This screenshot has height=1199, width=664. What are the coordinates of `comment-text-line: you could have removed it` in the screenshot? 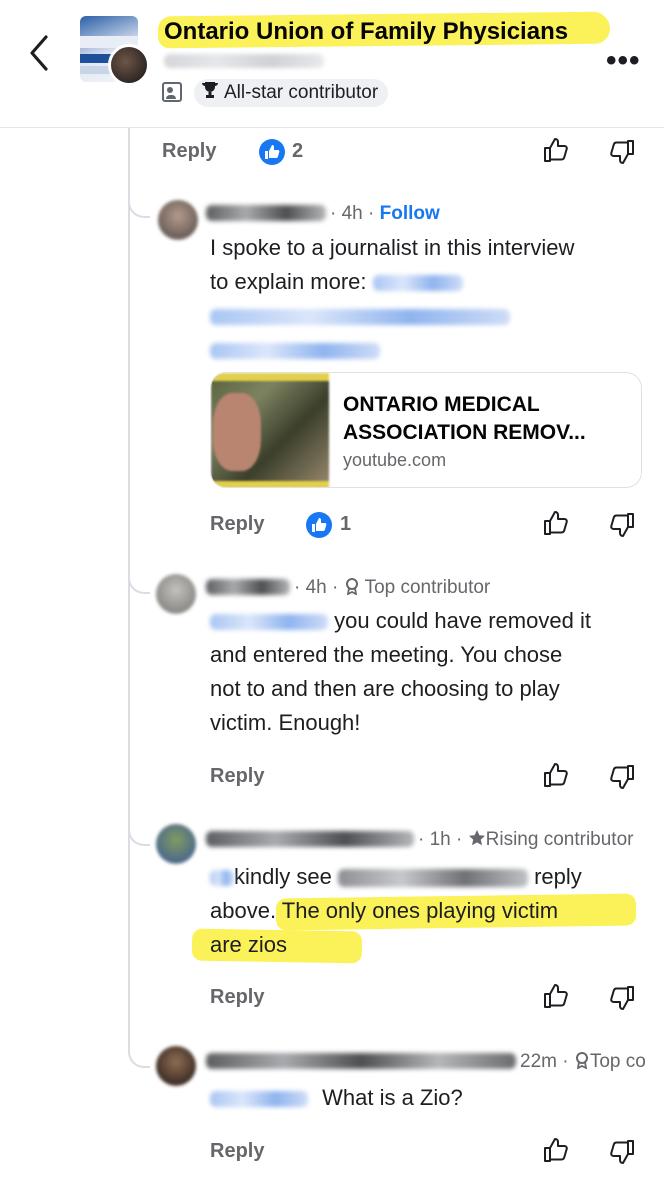 It's located at (462, 620).